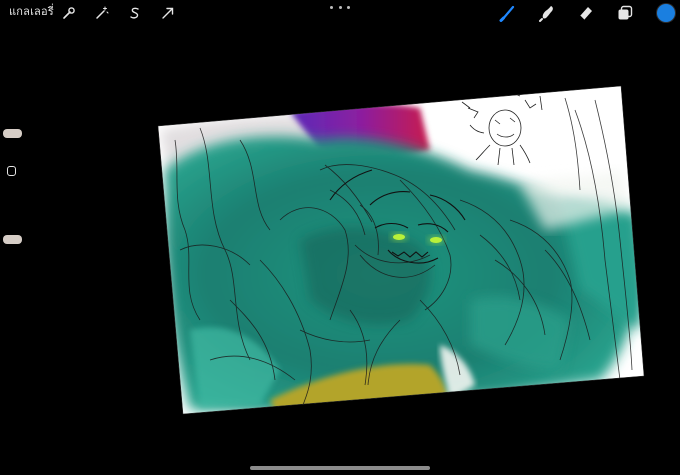 Image resolution: width=680 pixels, height=475 pixels. I want to click on actions-button, so click(69, 13).